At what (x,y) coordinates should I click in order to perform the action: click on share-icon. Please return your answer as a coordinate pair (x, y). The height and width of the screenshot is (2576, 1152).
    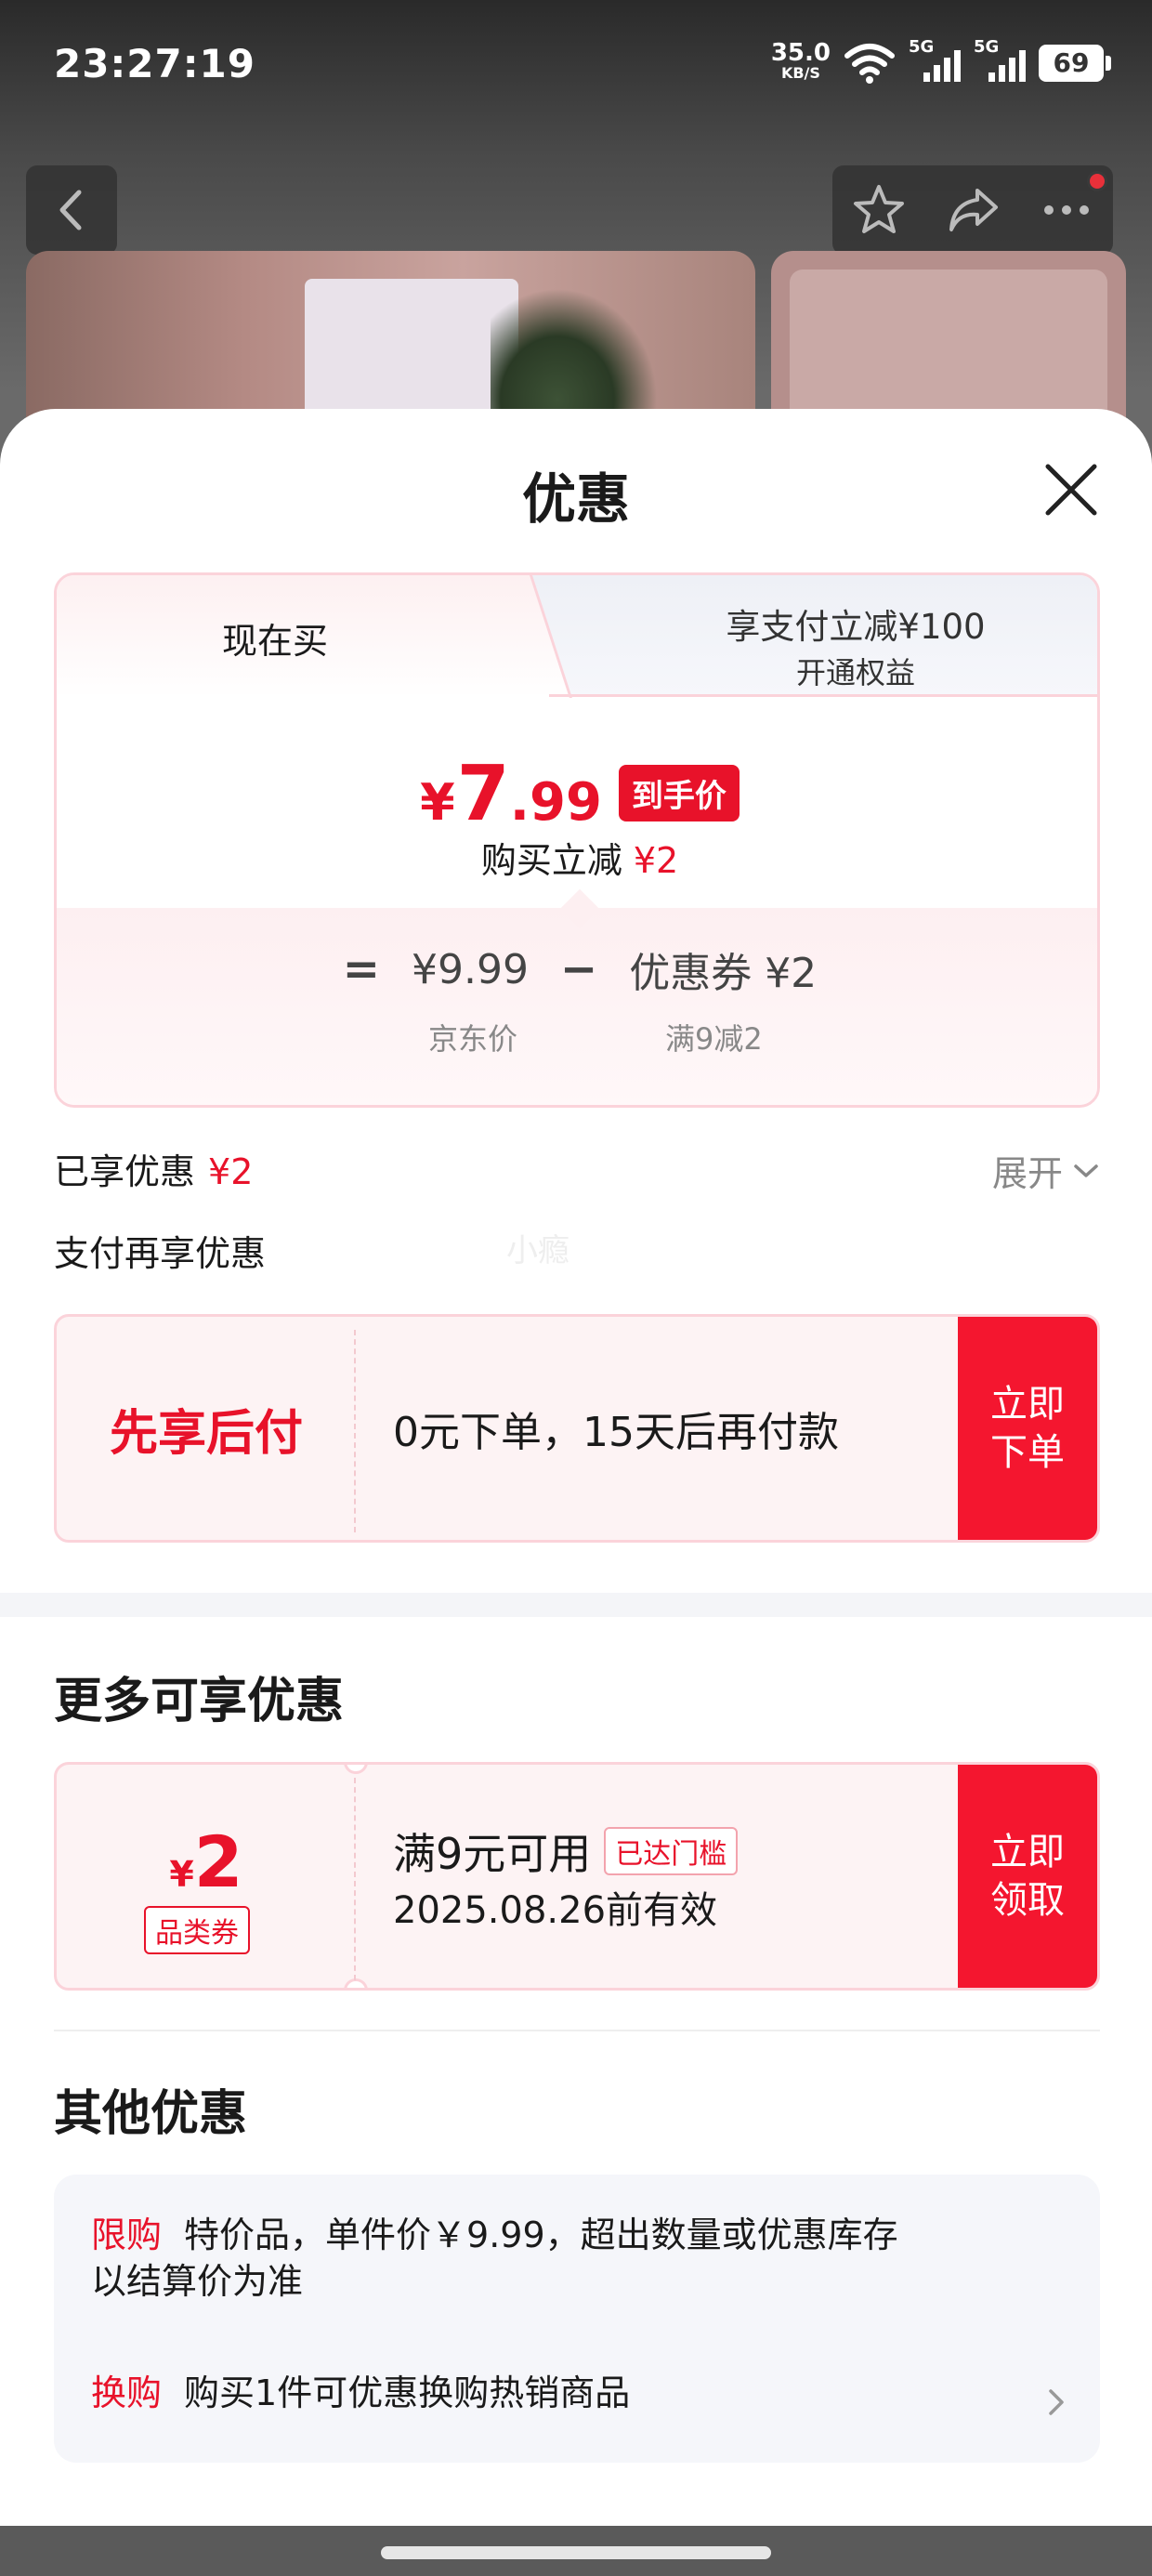
    Looking at the image, I should click on (972, 210).